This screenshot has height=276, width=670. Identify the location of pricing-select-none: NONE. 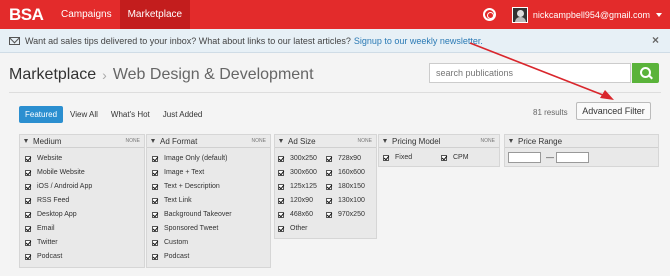
(488, 141).